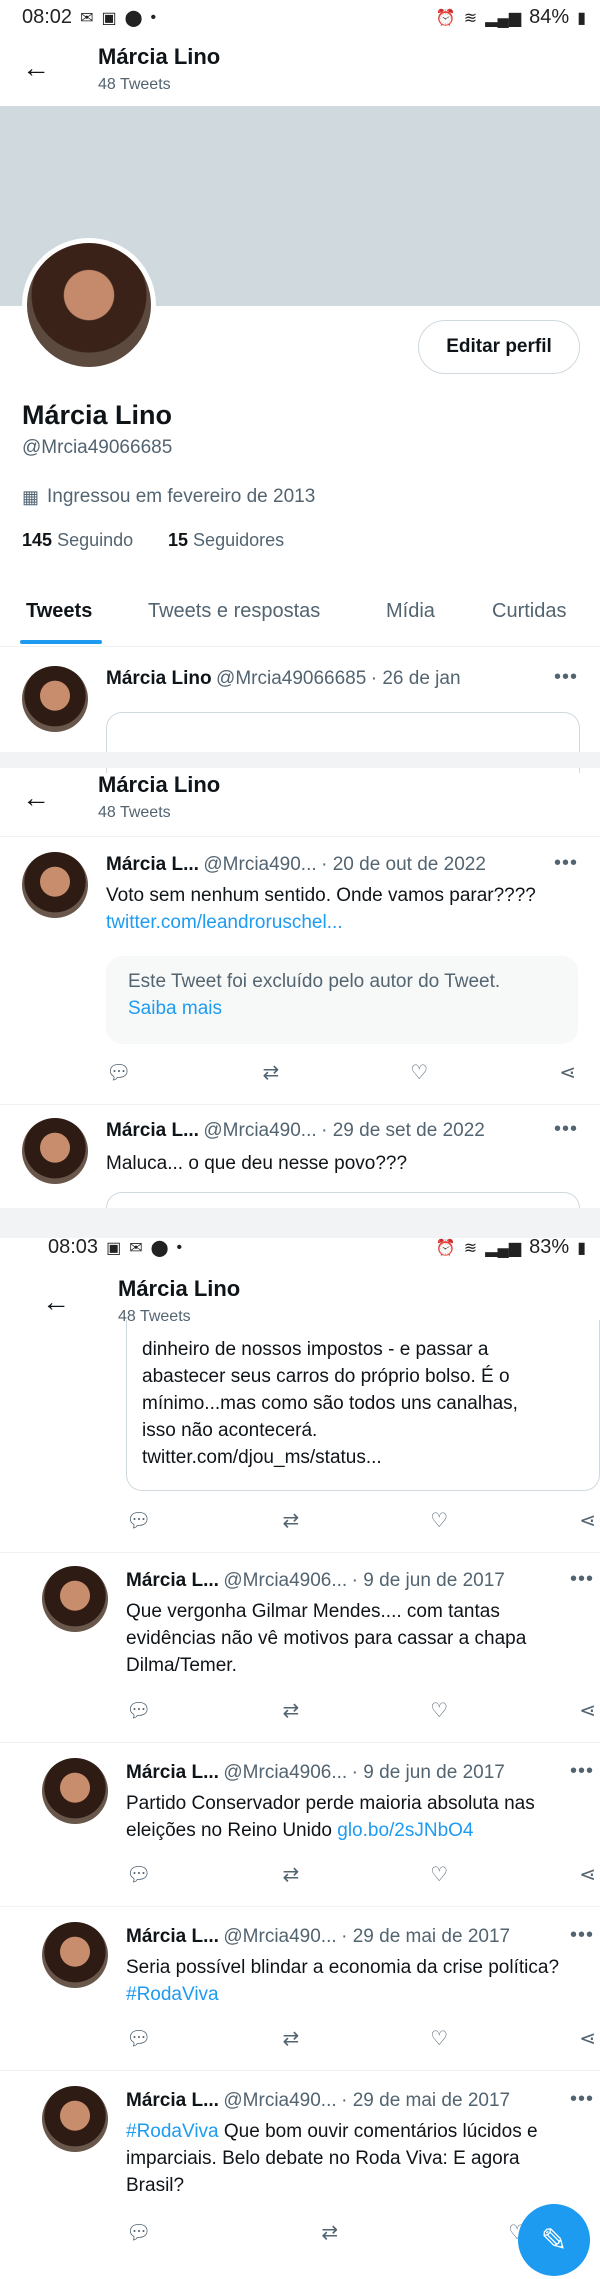 The image size is (600, 2279). What do you see at coordinates (403, 1130) in the screenshot?
I see `tweet-date: · 29 de set de 2022` at bounding box center [403, 1130].